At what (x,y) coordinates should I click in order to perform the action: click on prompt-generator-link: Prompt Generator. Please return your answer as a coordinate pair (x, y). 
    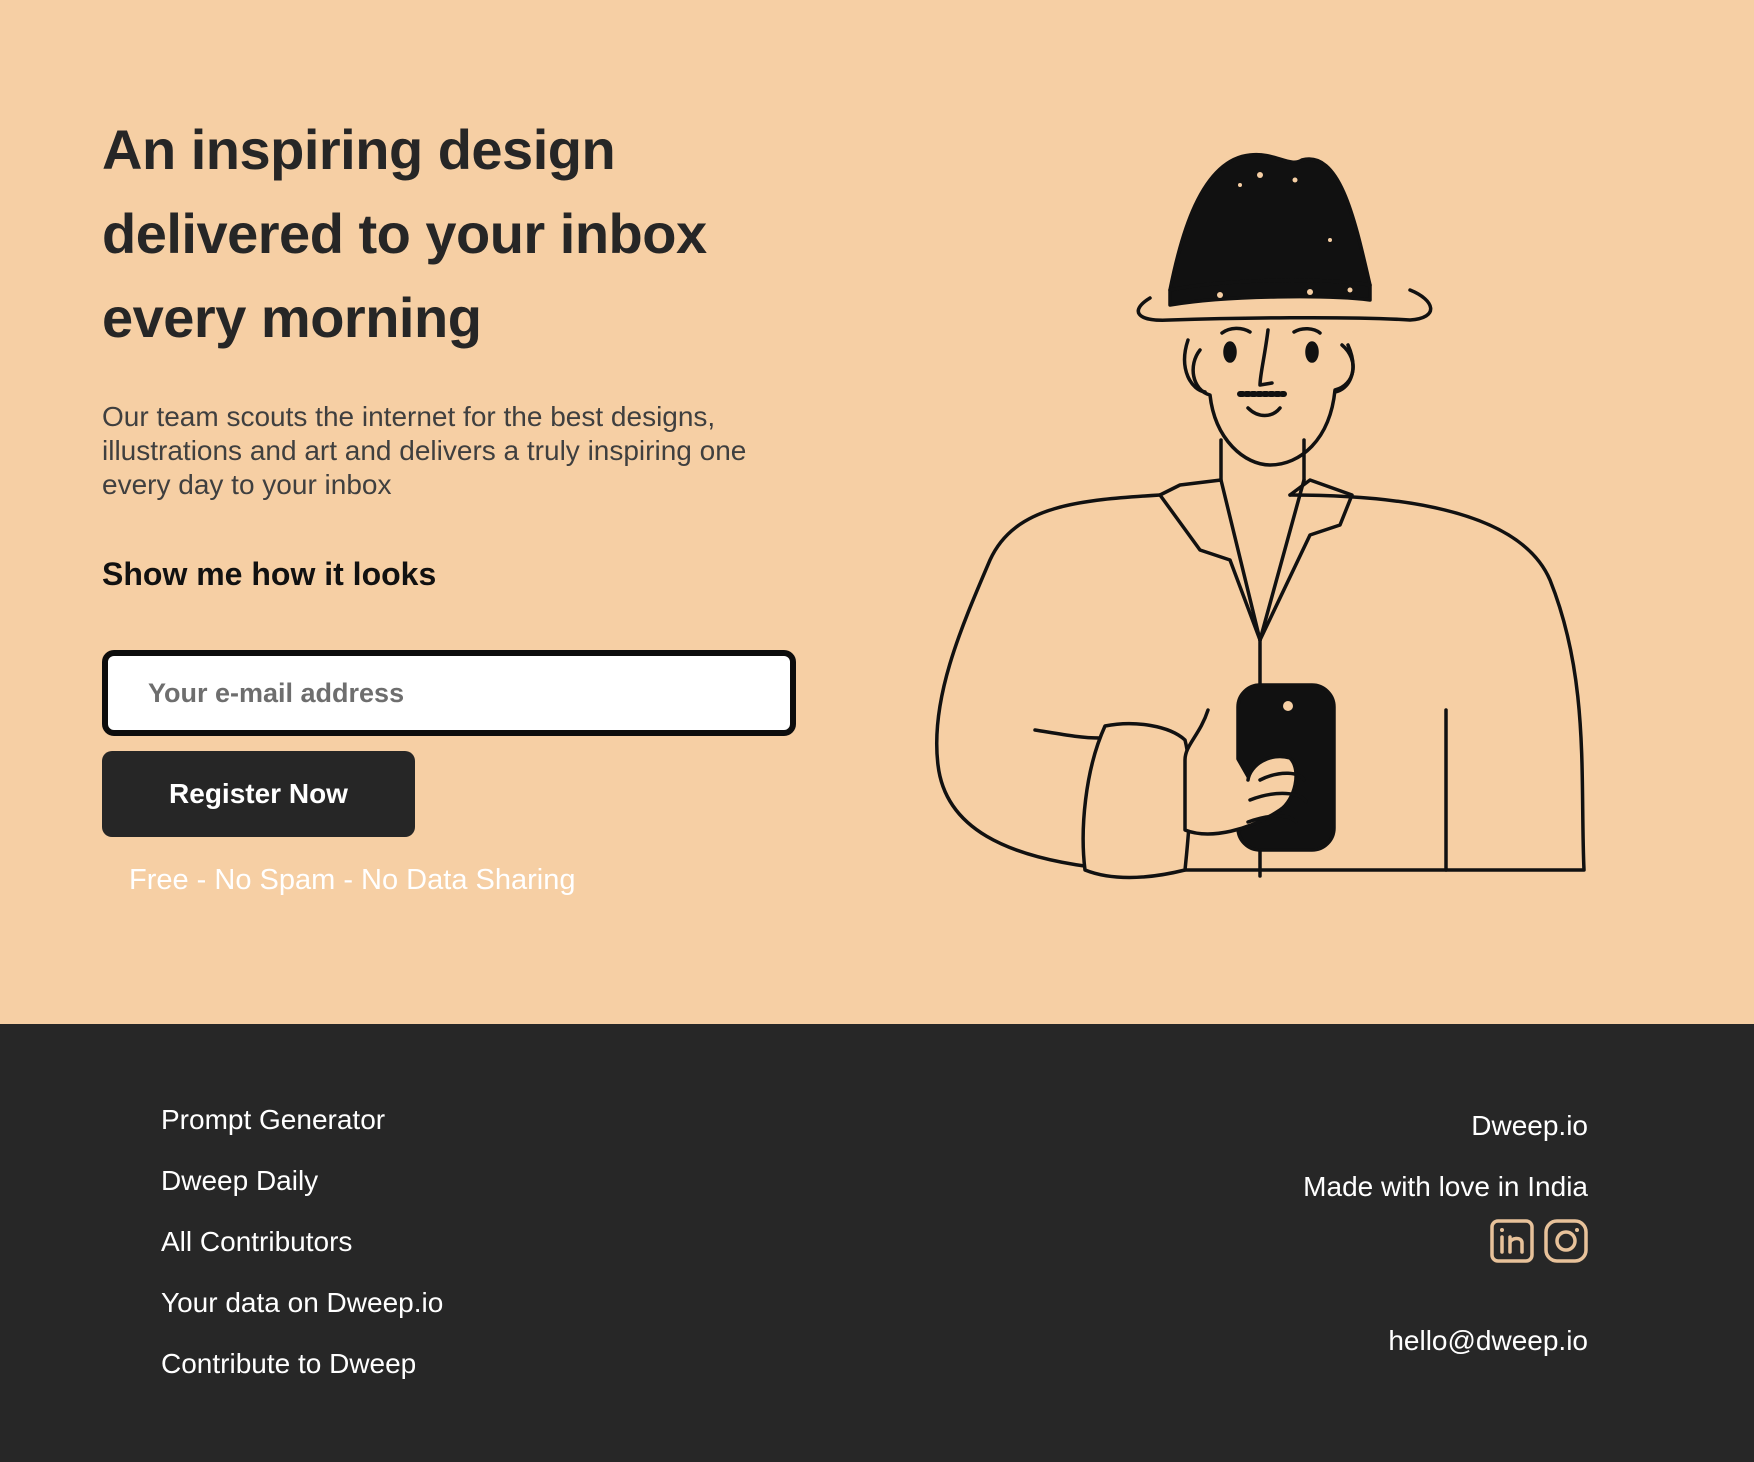
    Looking at the image, I should click on (273, 1119).